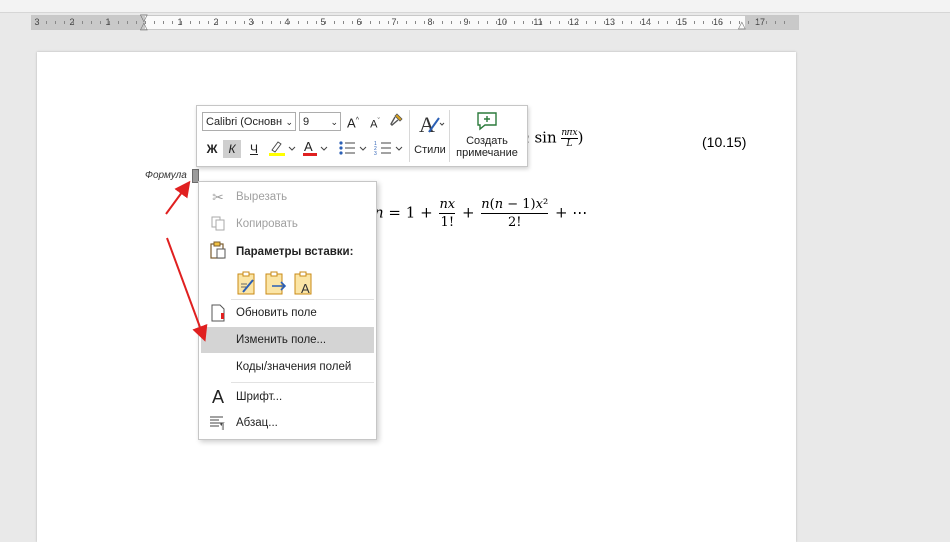  I want to click on annotation-arrow-to-edit-field, so click(187, 289).